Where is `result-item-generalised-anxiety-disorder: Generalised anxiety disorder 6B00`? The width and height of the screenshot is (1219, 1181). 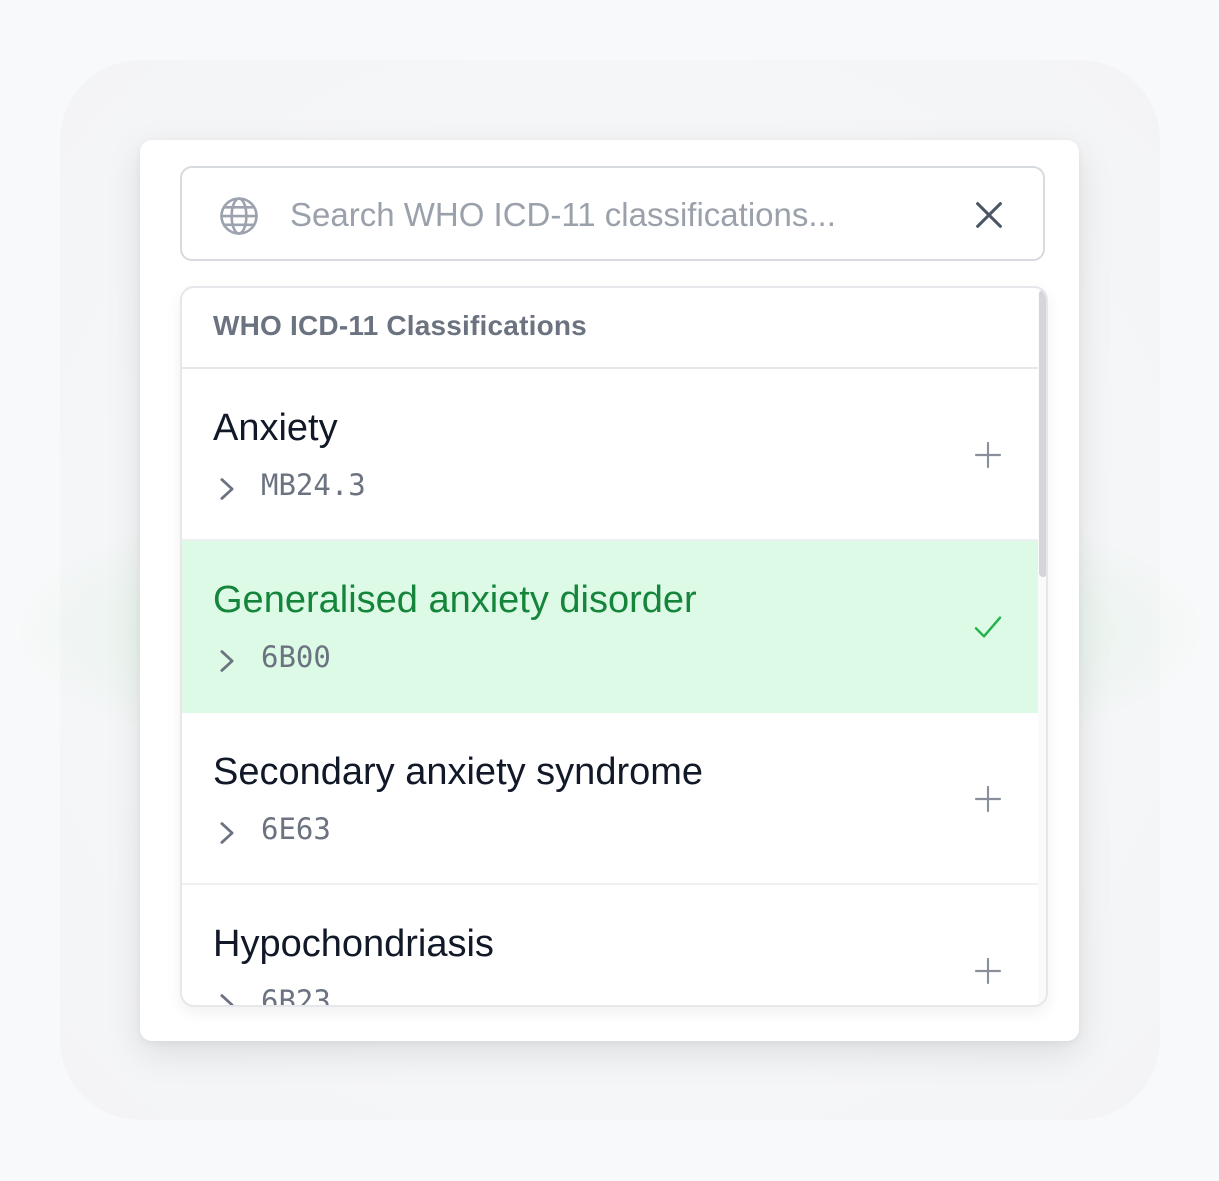 result-item-generalised-anxiety-disorder: Generalised anxiety disorder 6B00 is located at coordinates (610, 627).